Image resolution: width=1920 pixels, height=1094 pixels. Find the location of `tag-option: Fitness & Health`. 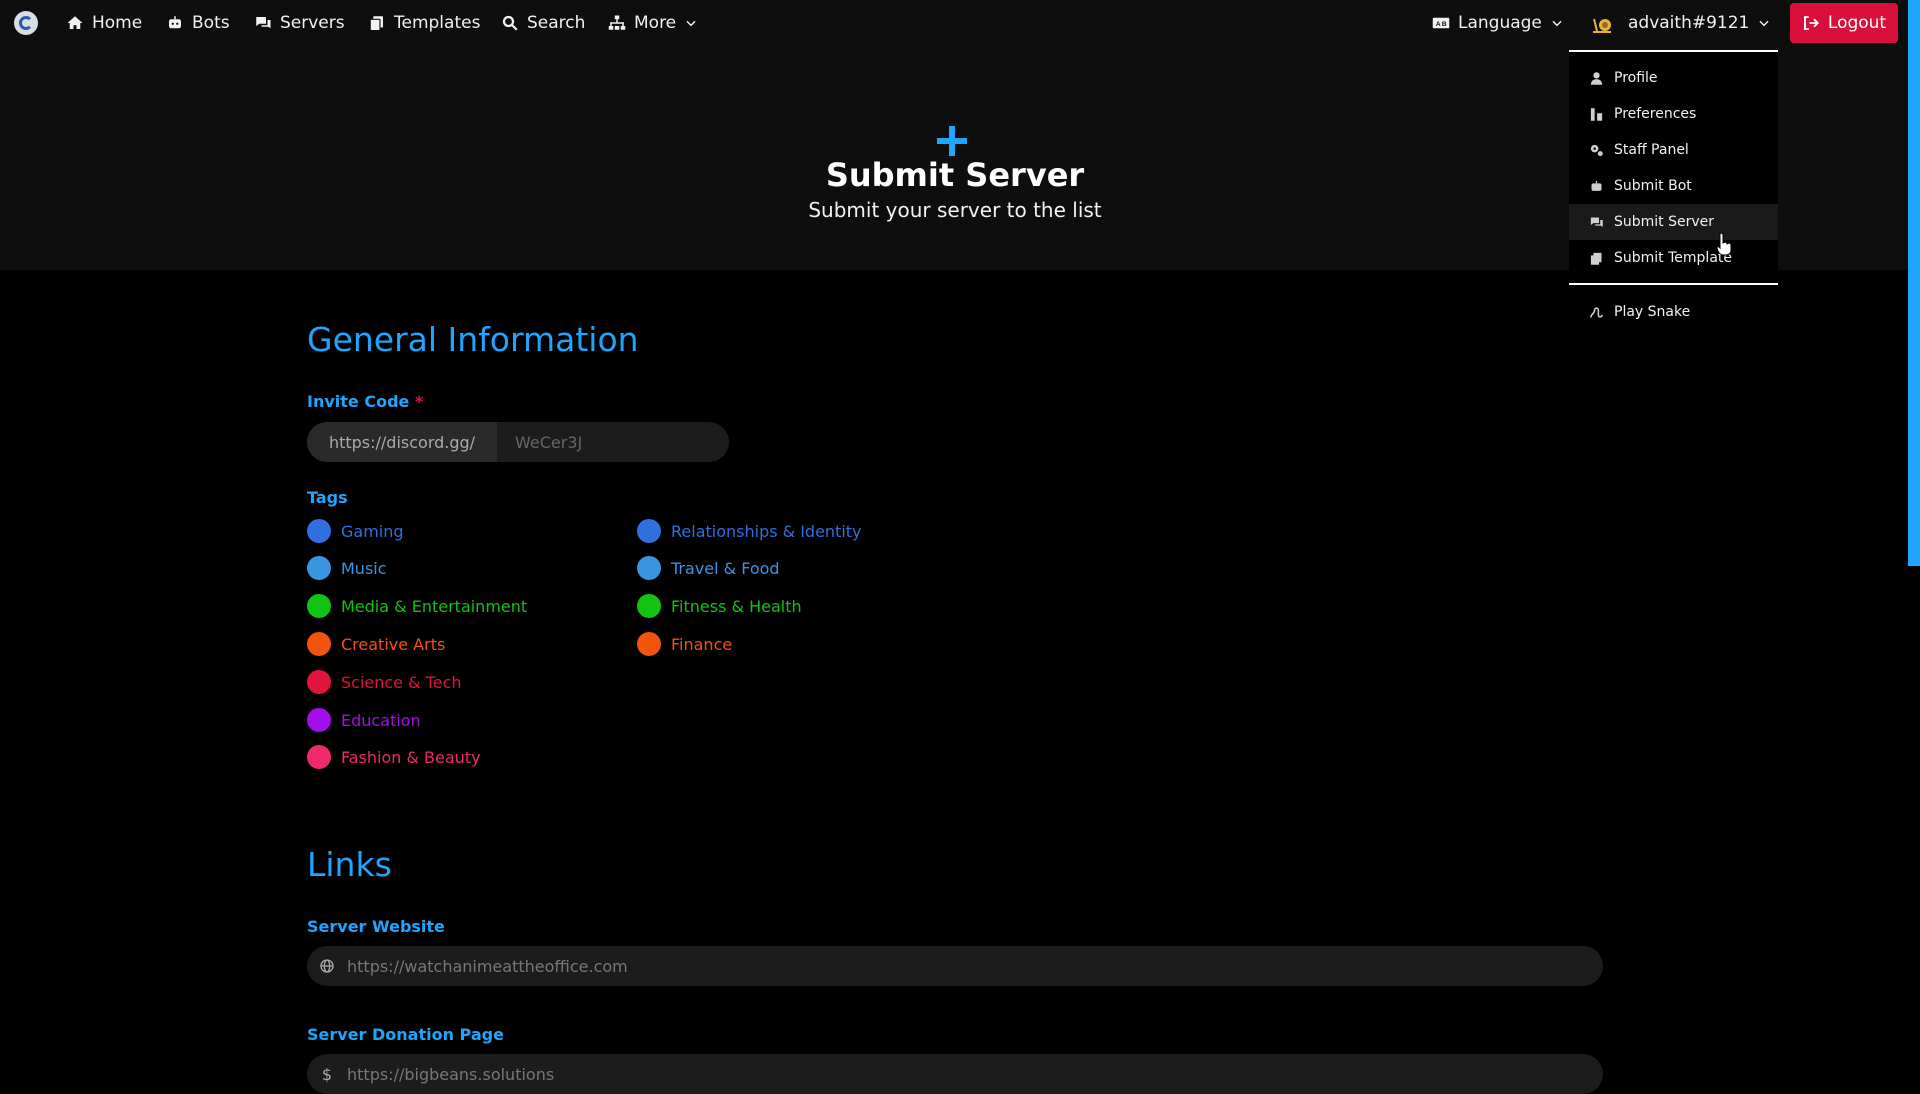

tag-option: Fitness & Health is located at coordinates (719, 606).